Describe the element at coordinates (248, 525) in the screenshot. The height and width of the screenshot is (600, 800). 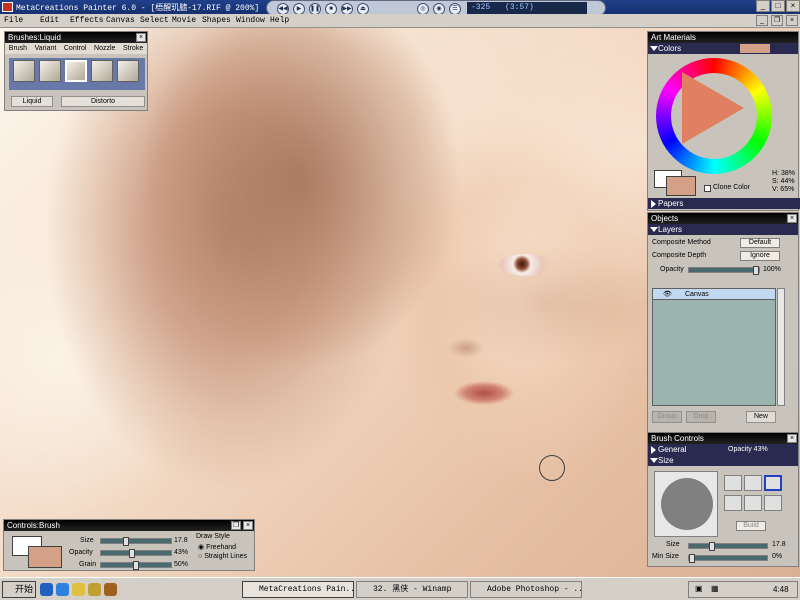
I see `controls-close-icon: ×` at that location.